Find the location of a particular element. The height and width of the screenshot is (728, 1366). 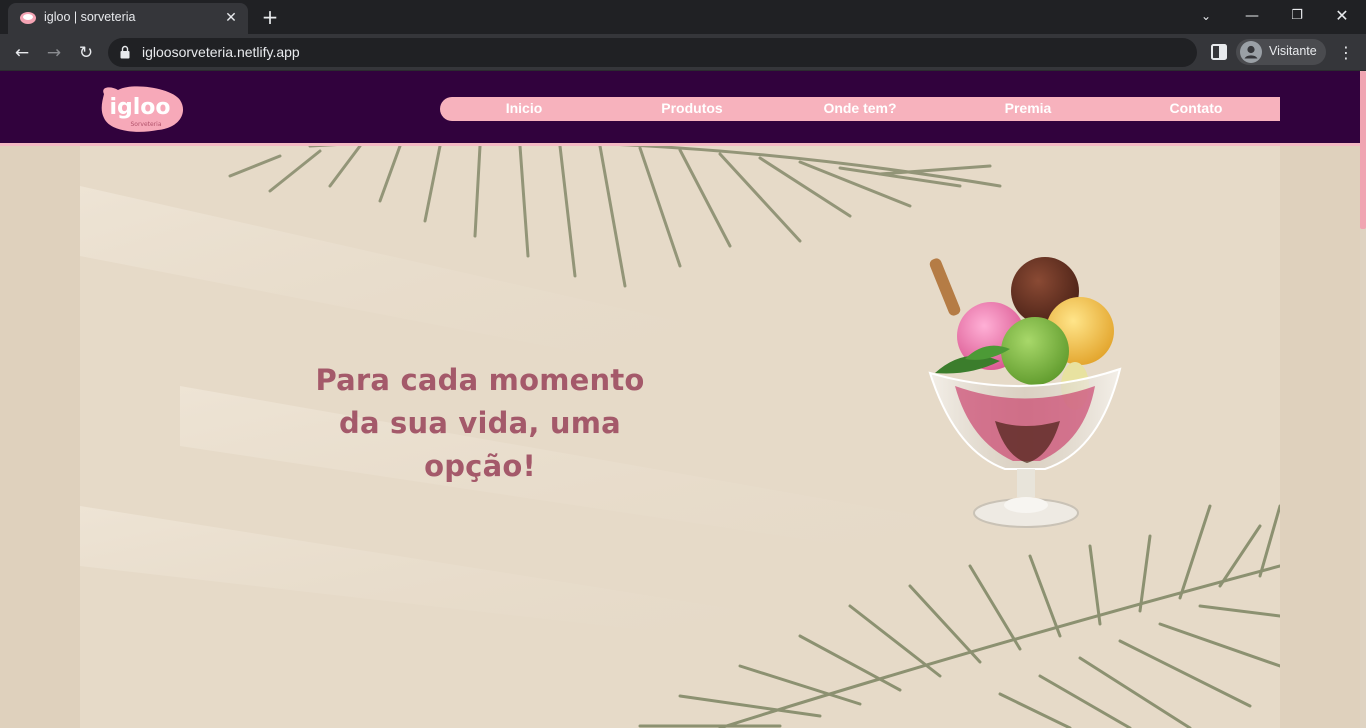

lock-icon is located at coordinates (125, 52).